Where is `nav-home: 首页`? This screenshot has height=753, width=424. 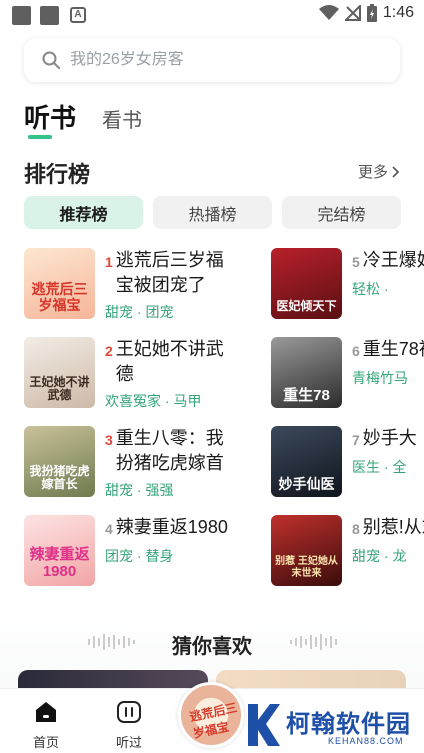
nav-home: 首页 is located at coordinates (46, 726).